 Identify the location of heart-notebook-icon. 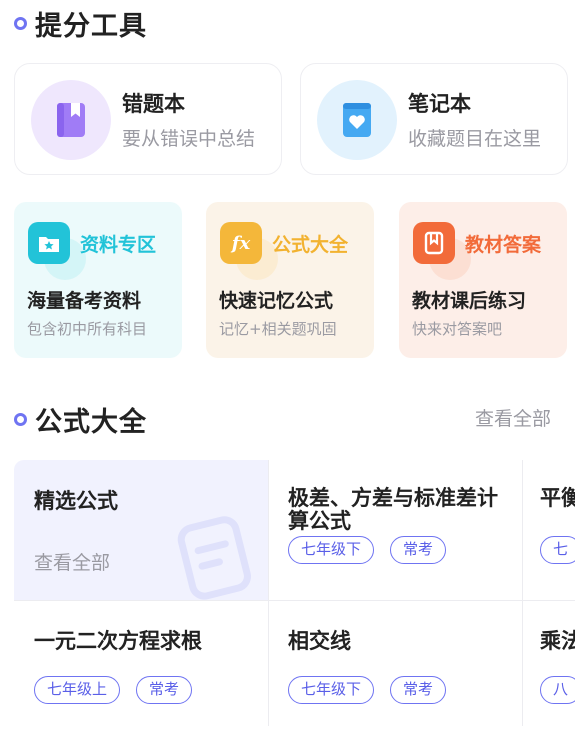
(357, 120).